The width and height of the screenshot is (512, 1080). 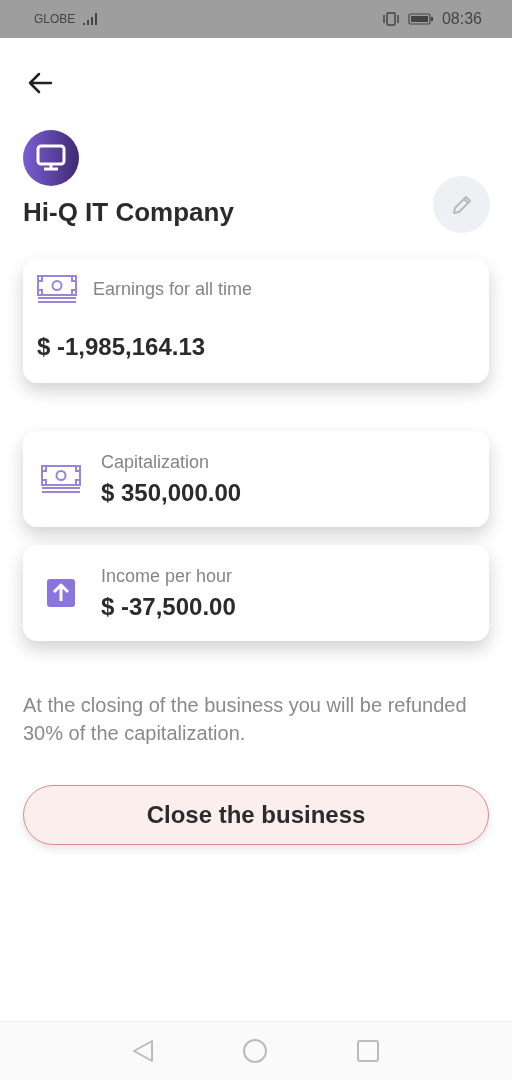 I want to click on stat-value: $ -37,500.00, so click(x=168, y=606).